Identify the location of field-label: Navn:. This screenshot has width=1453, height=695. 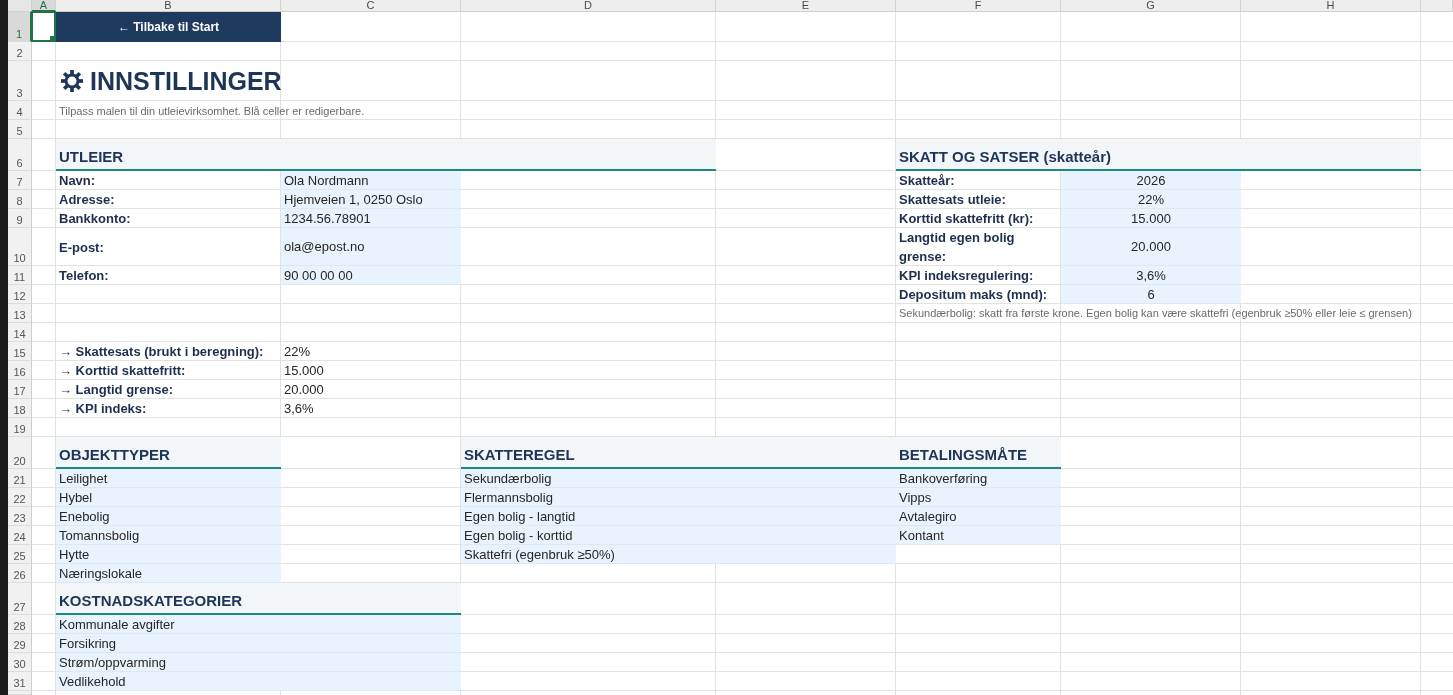
(77, 181).